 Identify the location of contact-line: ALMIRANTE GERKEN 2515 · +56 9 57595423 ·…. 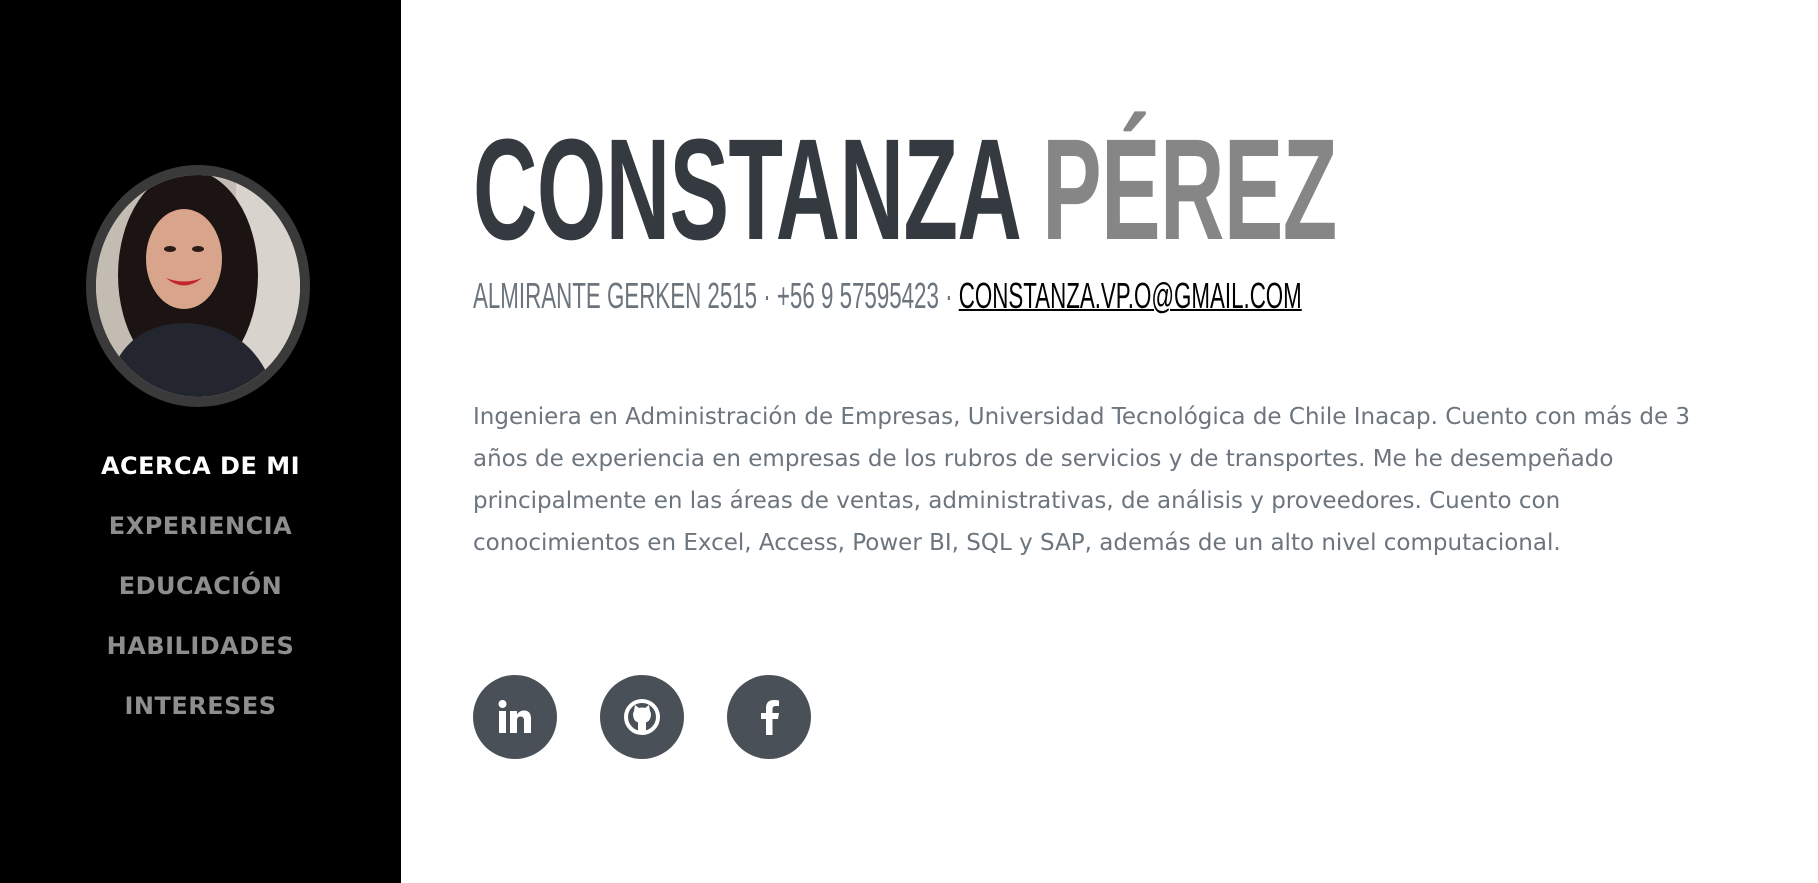
(887, 296).